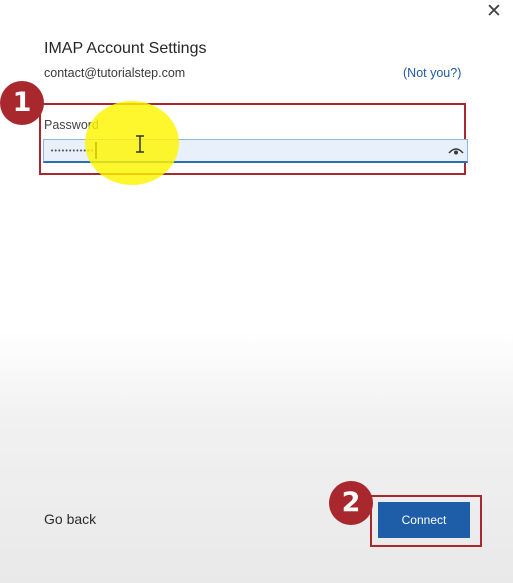 The width and height of the screenshot is (513, 583). I want to click on eye-icon, so click(456, 151).